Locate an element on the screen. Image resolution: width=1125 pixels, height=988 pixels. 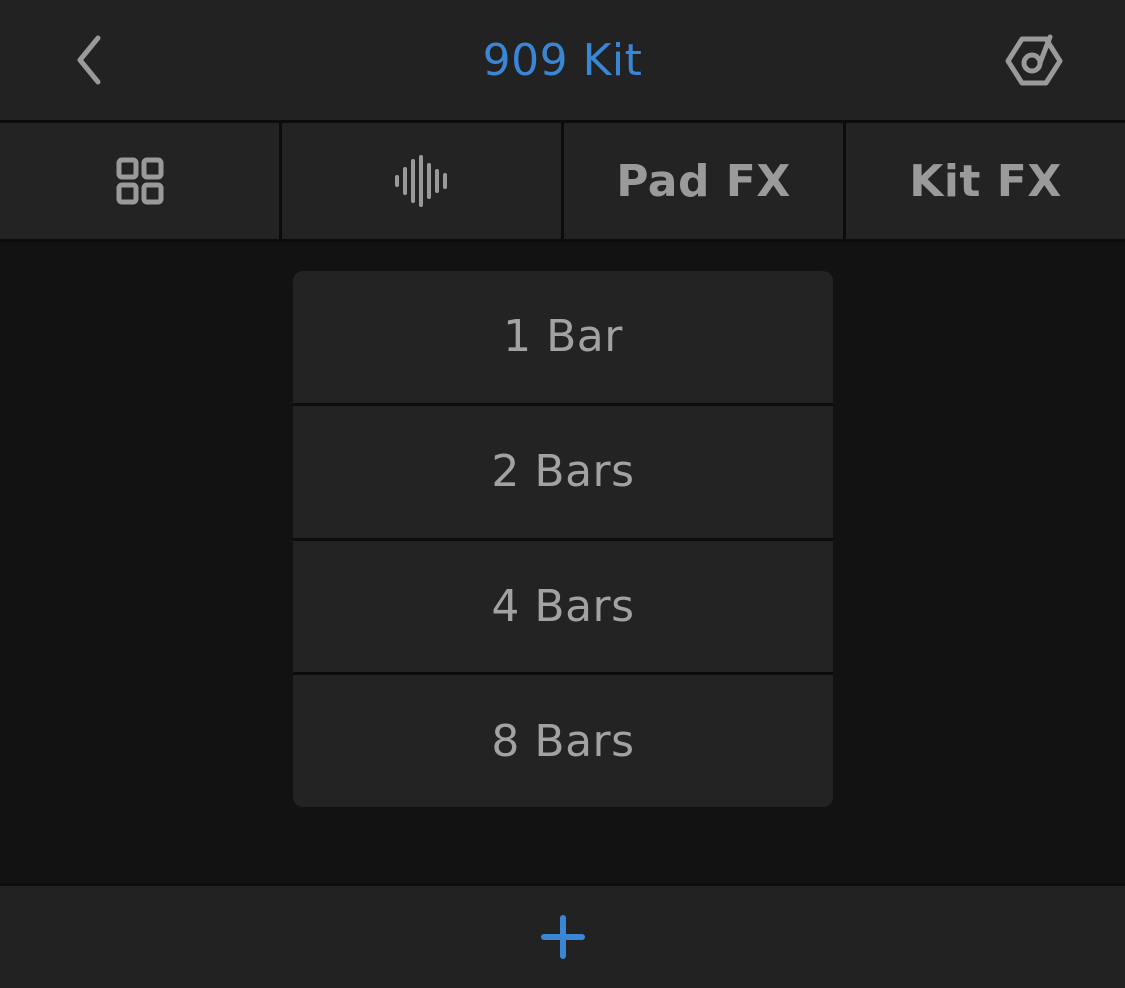
option-1-bar: 1 Bar is located at coordinates (563, 337).